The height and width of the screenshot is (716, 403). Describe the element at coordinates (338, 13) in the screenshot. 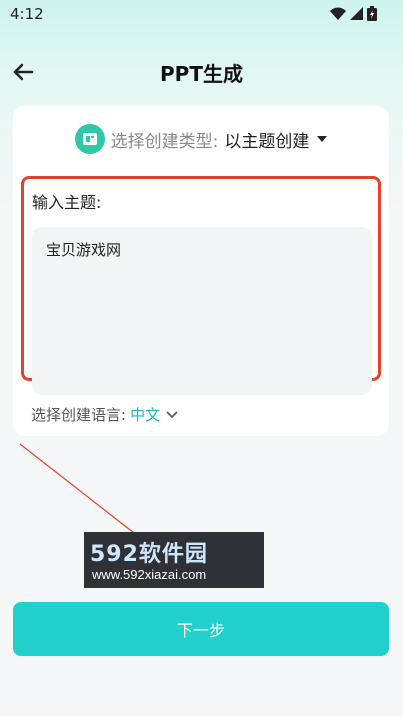

I see `wifi-icon` at that location.